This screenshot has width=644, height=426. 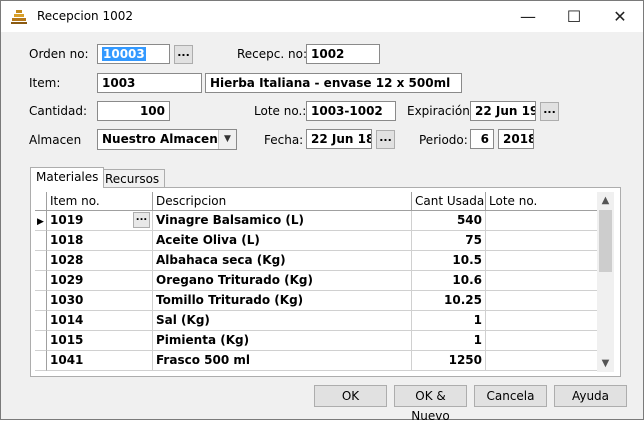 What do you see at coordinates (100, 241) in the screenshot?
I see `cell-item-no: 1018` at bounding box center [100, 241].